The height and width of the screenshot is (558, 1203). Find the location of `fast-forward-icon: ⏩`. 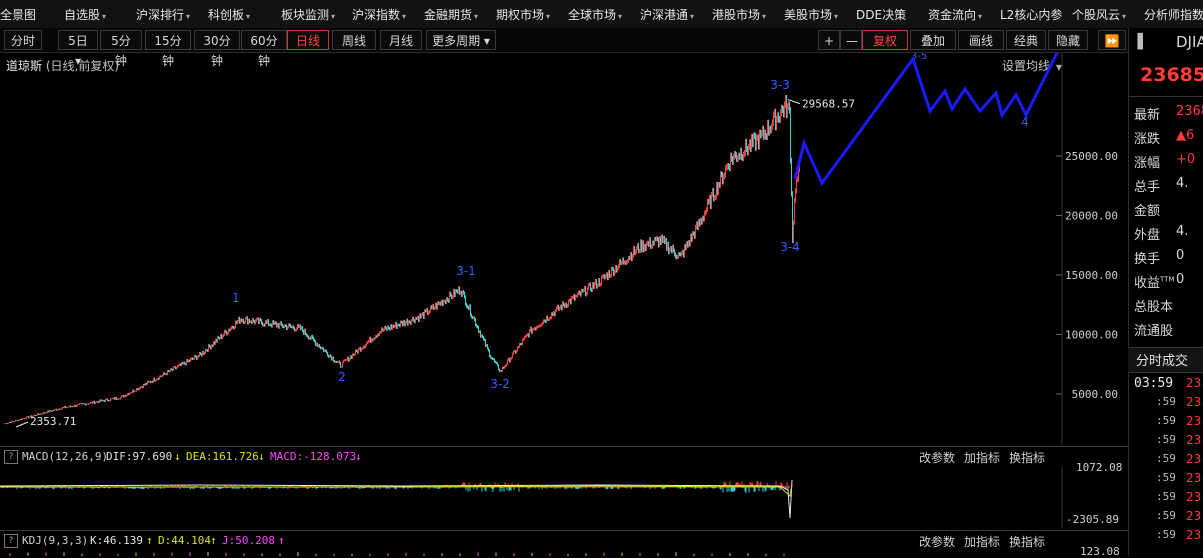

fast-forward-icon: ⏩ is located at coordinates (1112, 40).